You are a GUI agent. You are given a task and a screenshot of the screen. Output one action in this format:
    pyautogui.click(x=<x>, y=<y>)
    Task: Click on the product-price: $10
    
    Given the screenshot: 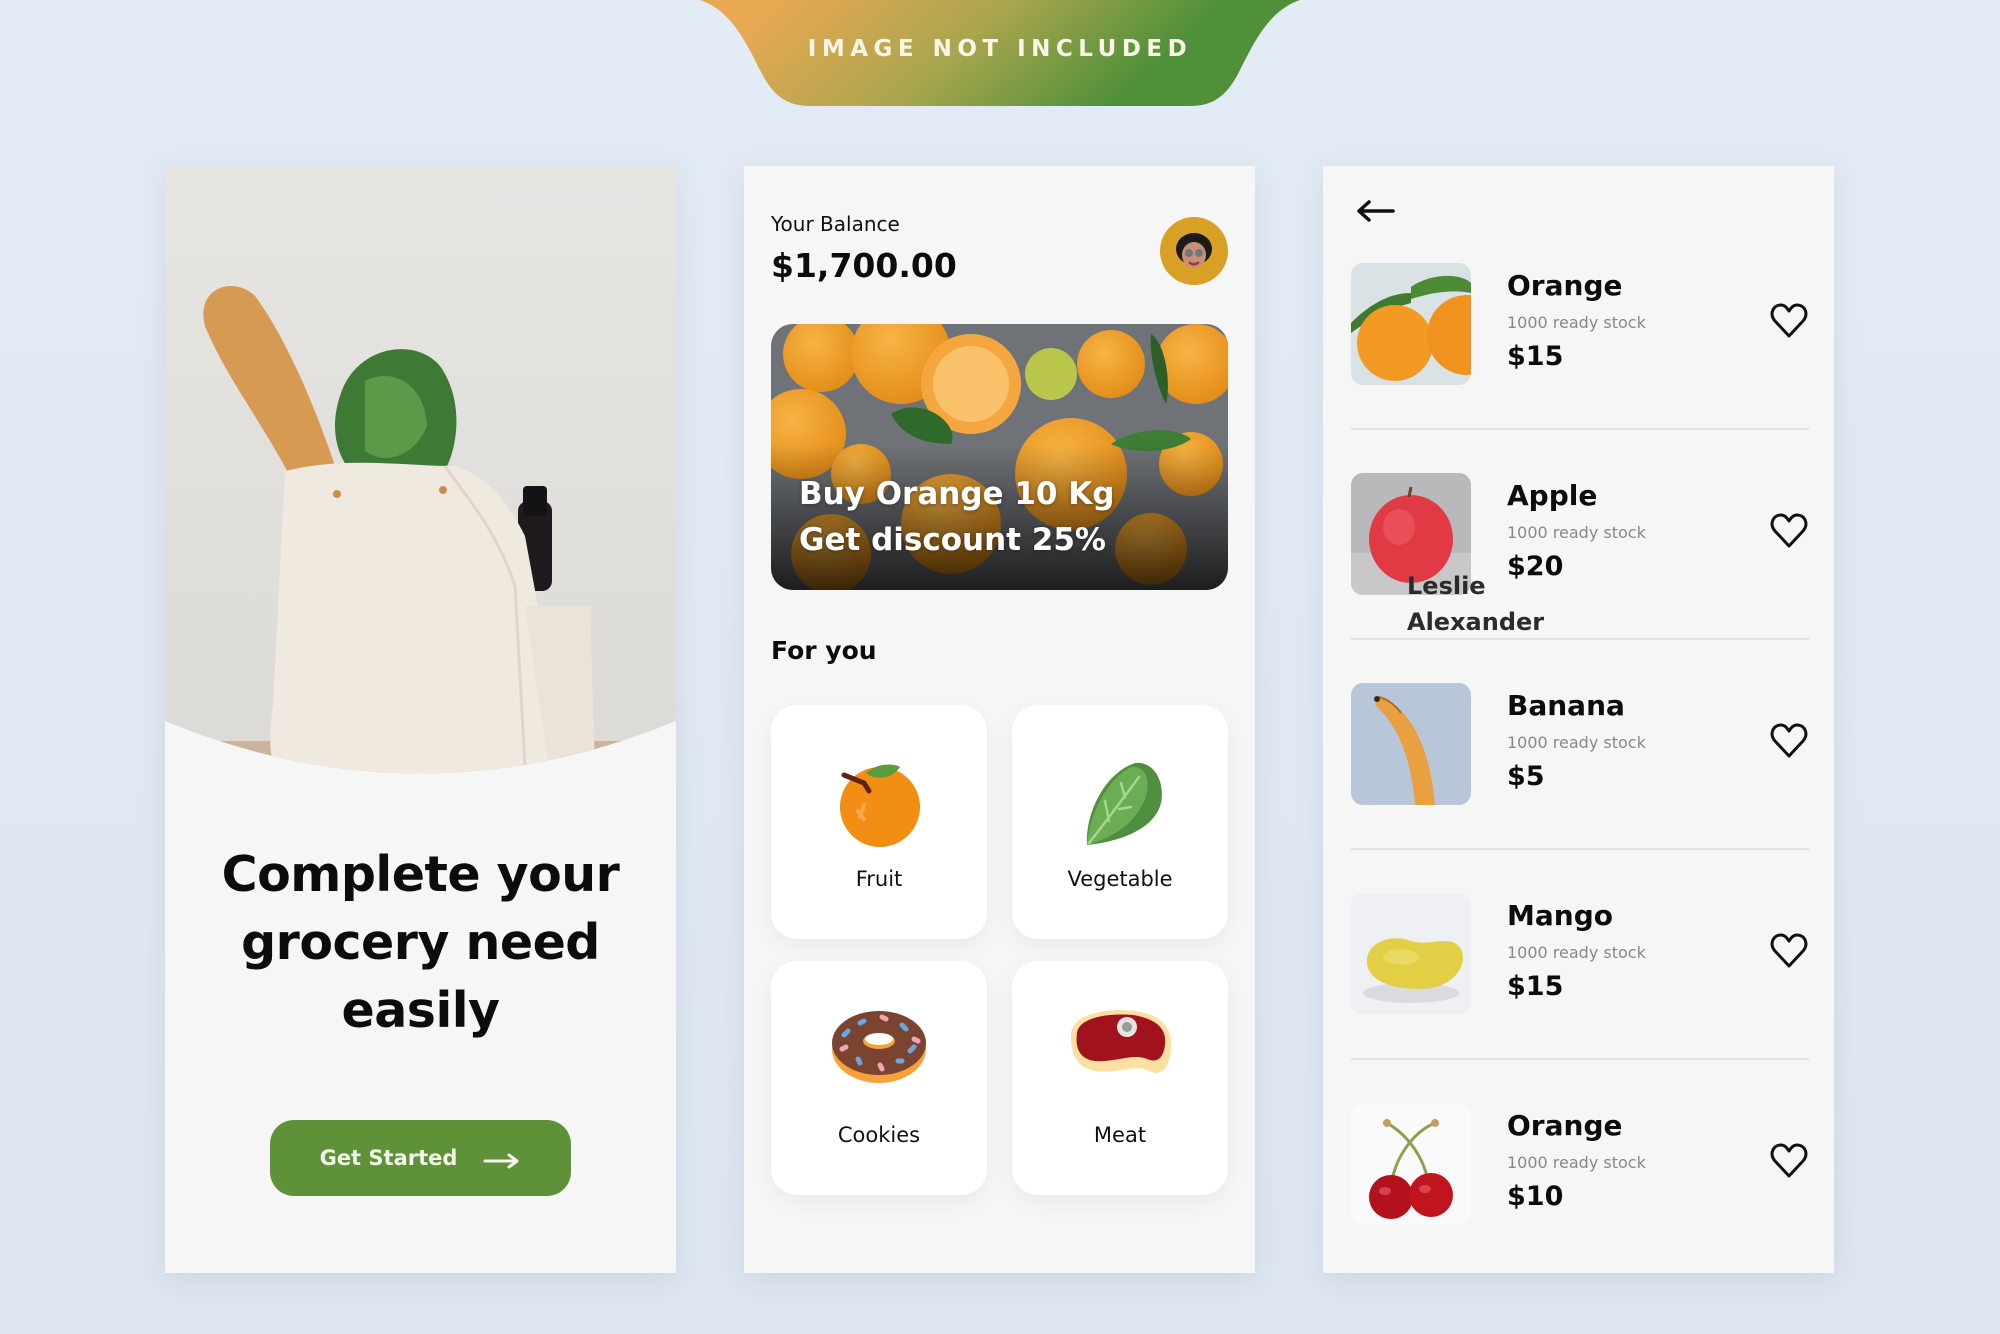 What is the action you would take?
    pyautogui.click(x=1535, y=1196)
    